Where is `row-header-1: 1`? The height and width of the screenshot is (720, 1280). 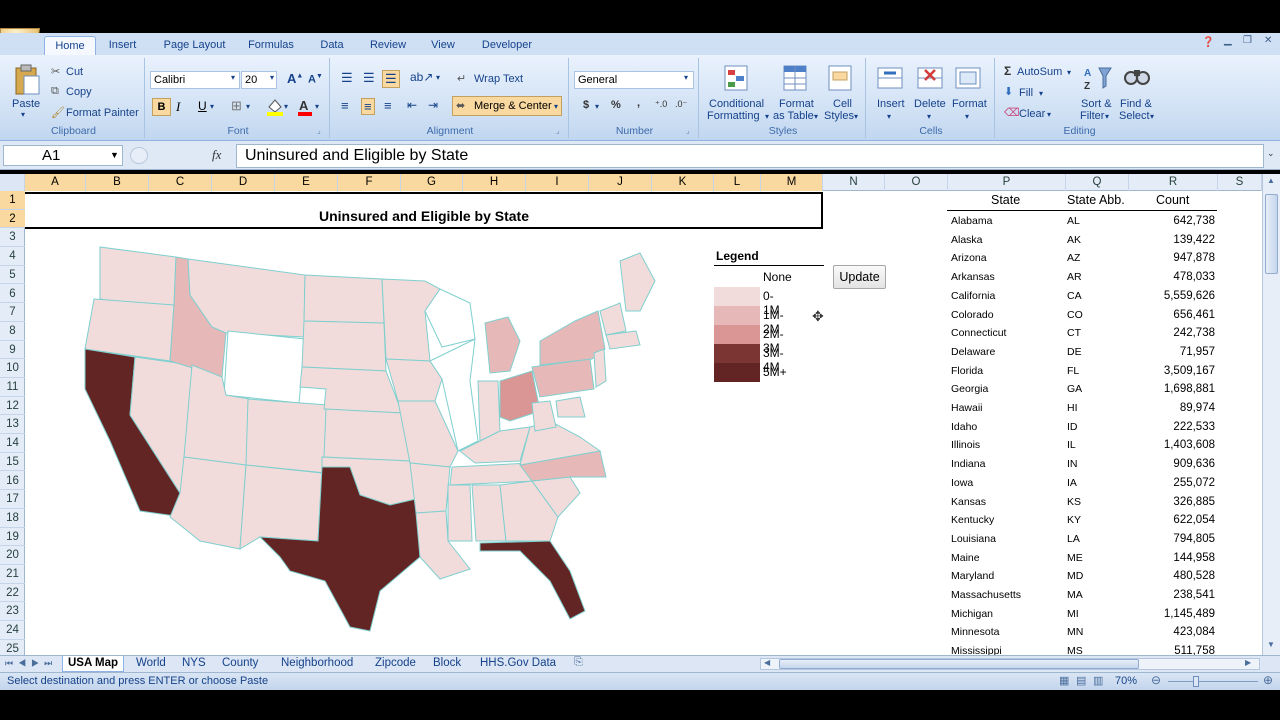 row-header-1: 1 is located at coordinates (12, 200).